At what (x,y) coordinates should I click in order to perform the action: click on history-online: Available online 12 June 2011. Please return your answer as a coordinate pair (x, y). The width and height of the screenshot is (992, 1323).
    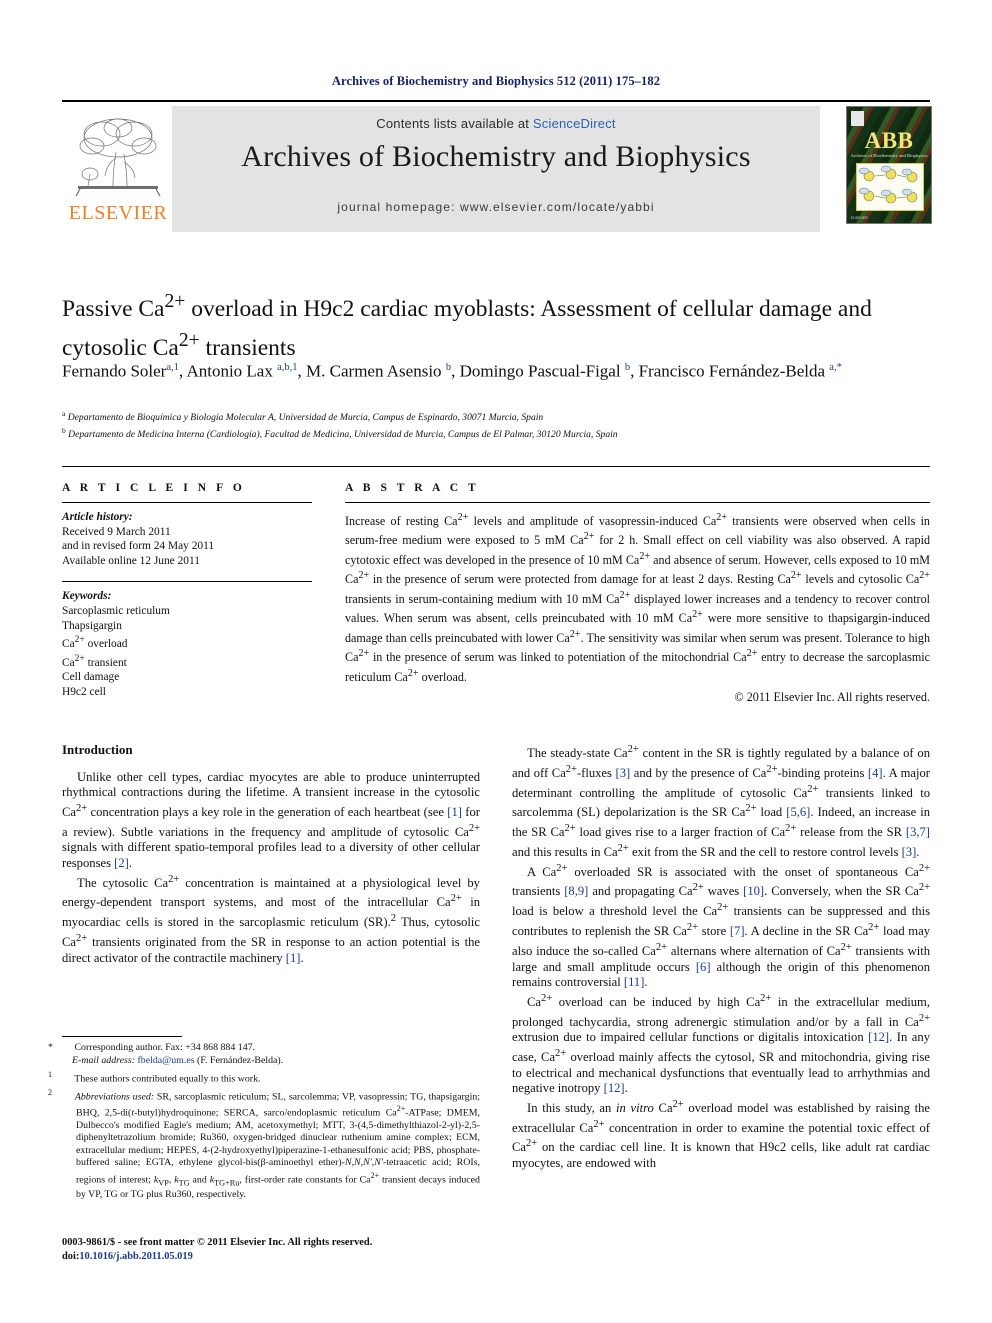
    Looking at the image, I should click on (131, 560).